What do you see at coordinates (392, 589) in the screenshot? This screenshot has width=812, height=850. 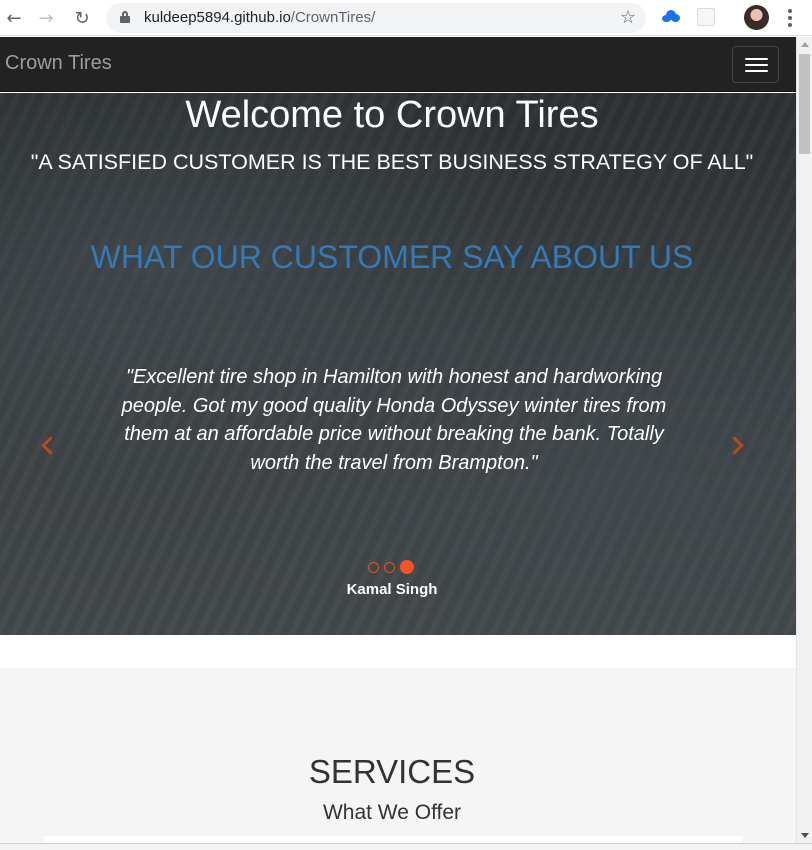 I see `testimonial-author: Kamal Singh` at bounding box center [392, 589].